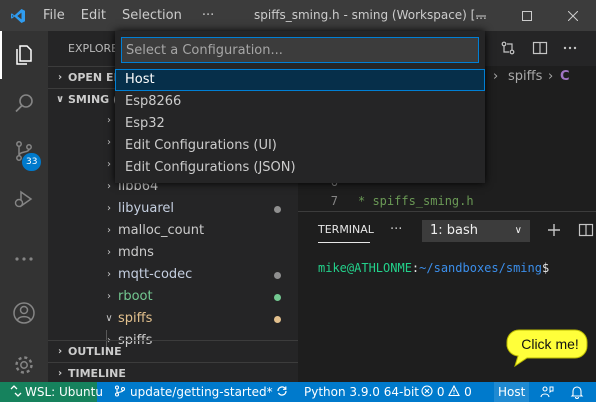 This screenshot has height=402, width=596. I want to click on search-activity, so click(24, 103).